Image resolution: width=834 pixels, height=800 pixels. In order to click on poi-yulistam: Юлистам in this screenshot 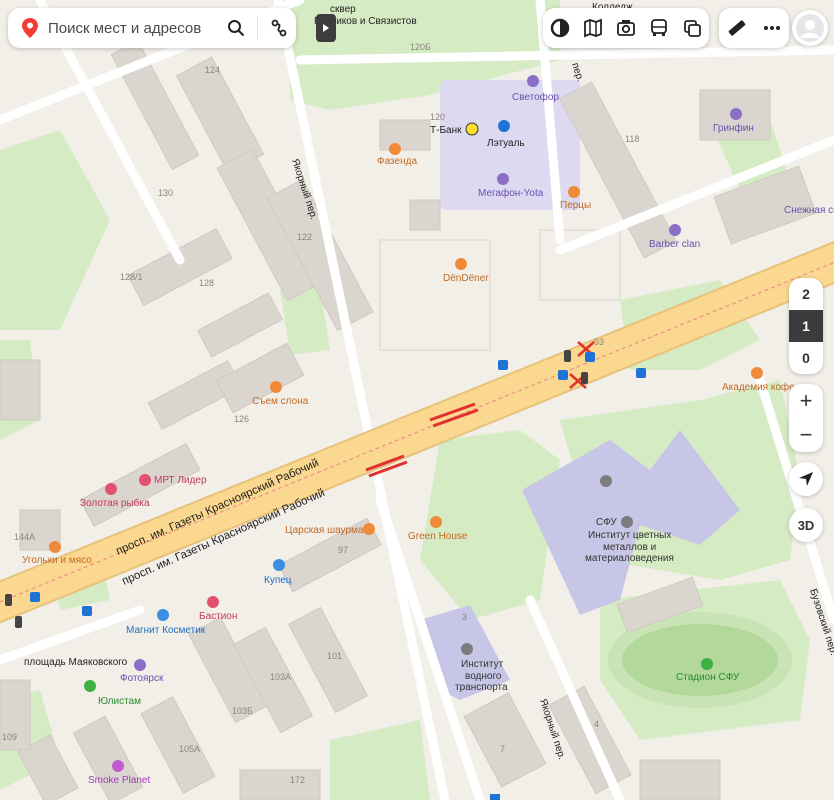, I will do `click(119, 701)`.